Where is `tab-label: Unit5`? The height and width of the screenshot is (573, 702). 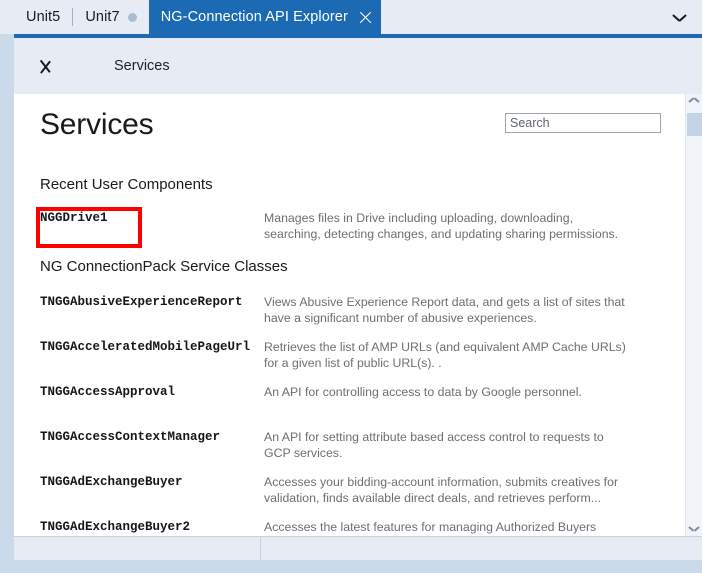
tab-label: Unit5 is located at coordinates (43, 17).